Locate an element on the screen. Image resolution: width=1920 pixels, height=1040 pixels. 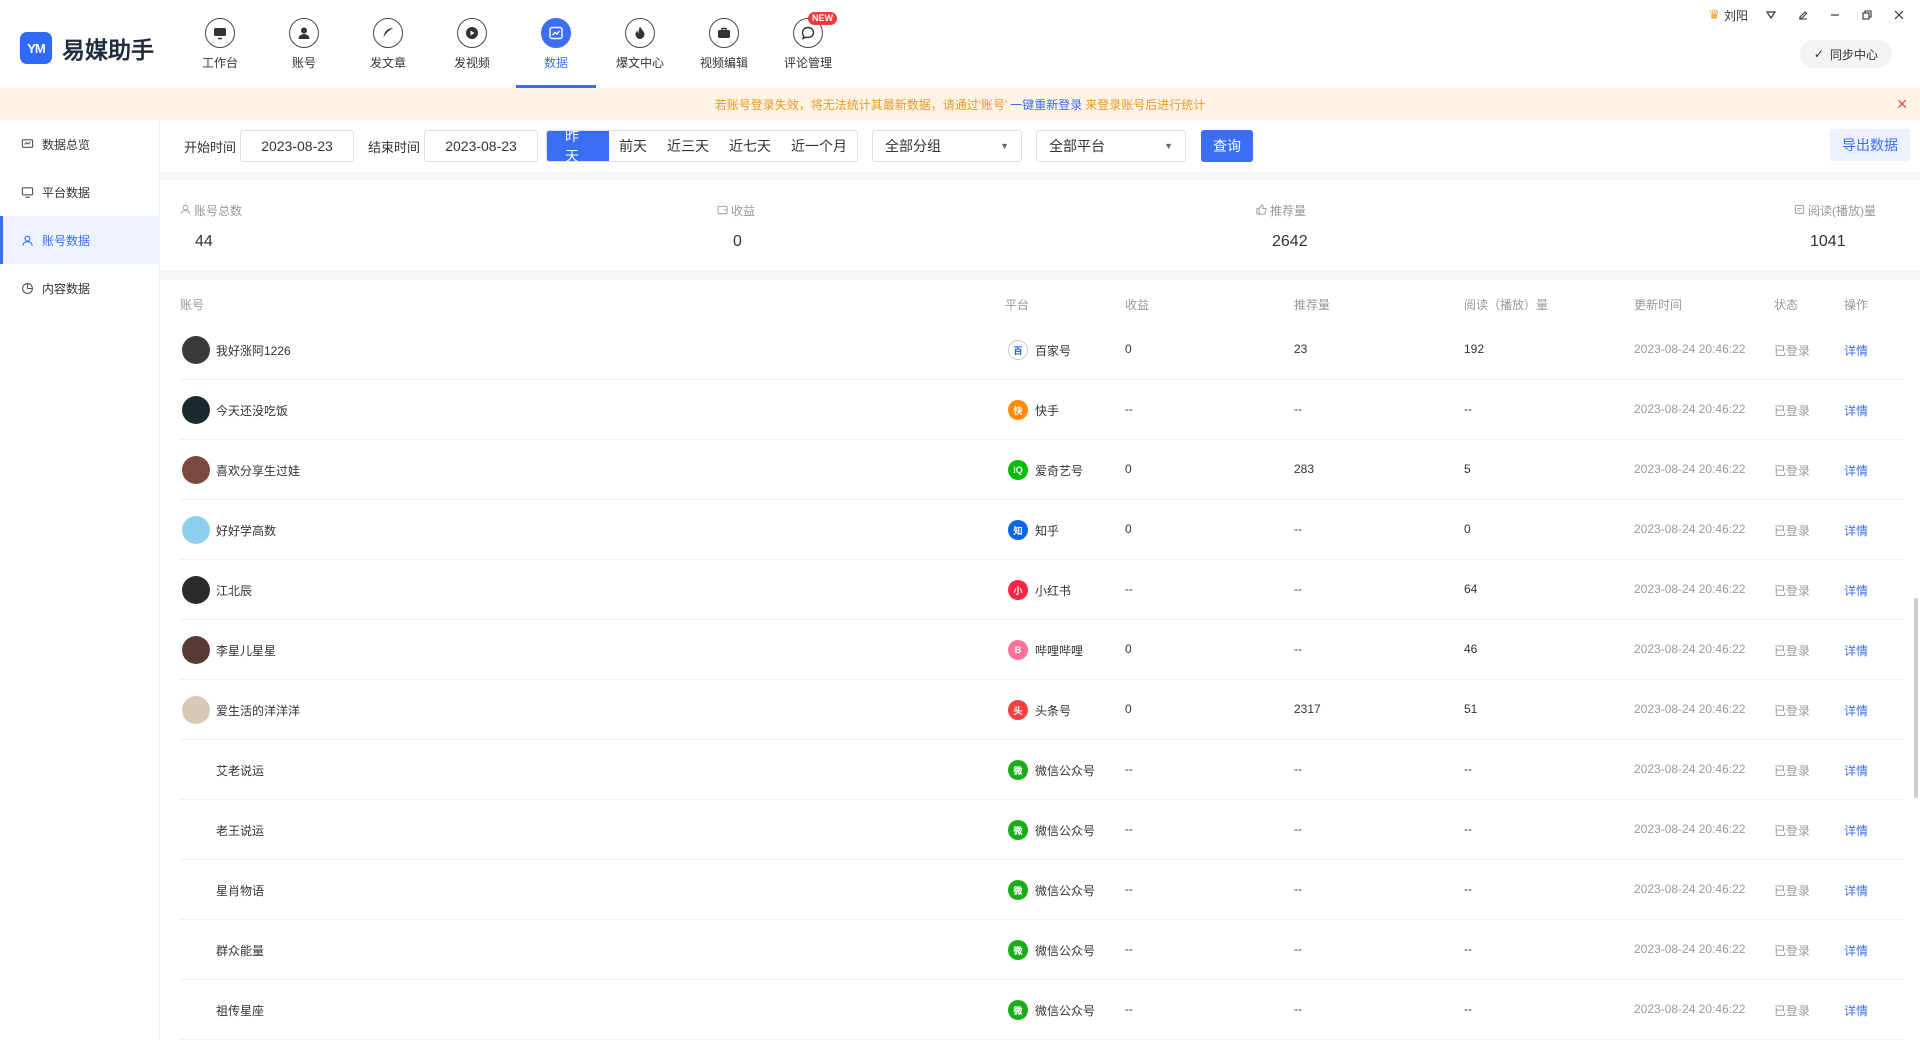
user-icon is located at coordinates (27, 240).